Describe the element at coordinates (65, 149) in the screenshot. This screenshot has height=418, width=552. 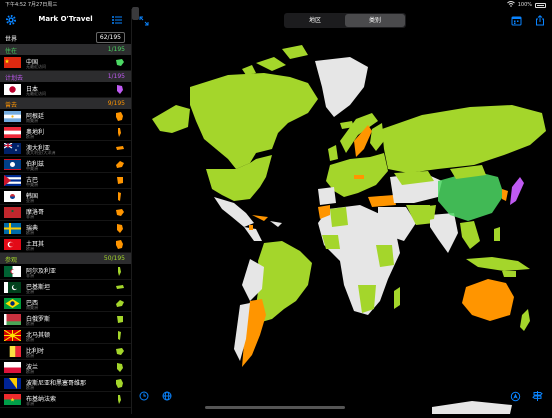
I see `country-row: 澳大利亚 澳大利亚/大洋洲` at that location.